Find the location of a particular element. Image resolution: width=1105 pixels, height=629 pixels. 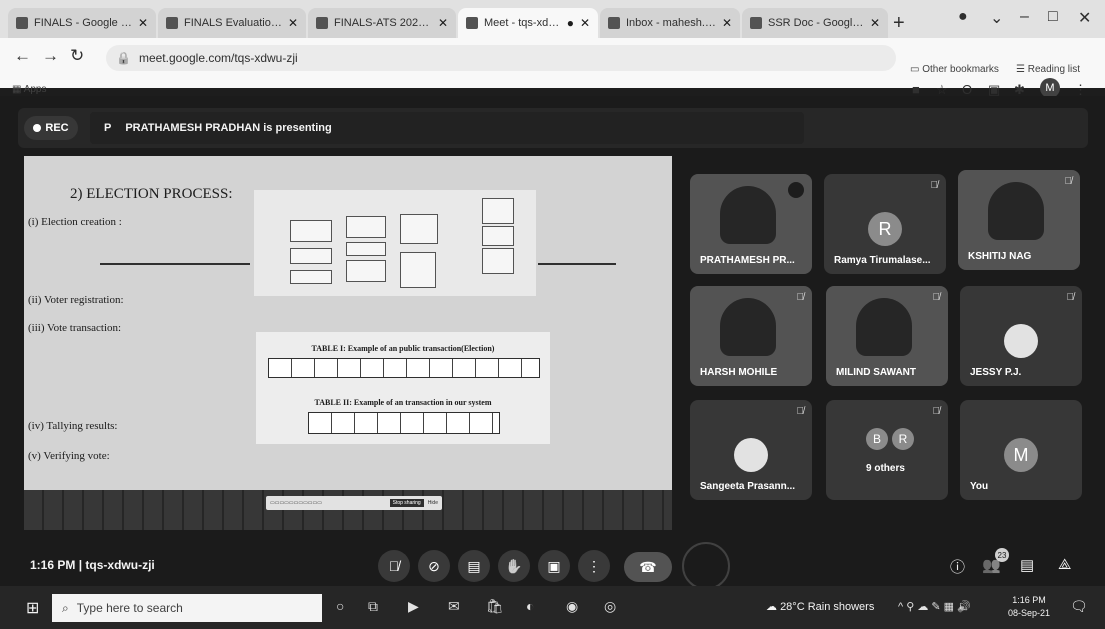

participant-tile: 🎙̸ MILIND SAWANT is located at coordinates (887, 336).